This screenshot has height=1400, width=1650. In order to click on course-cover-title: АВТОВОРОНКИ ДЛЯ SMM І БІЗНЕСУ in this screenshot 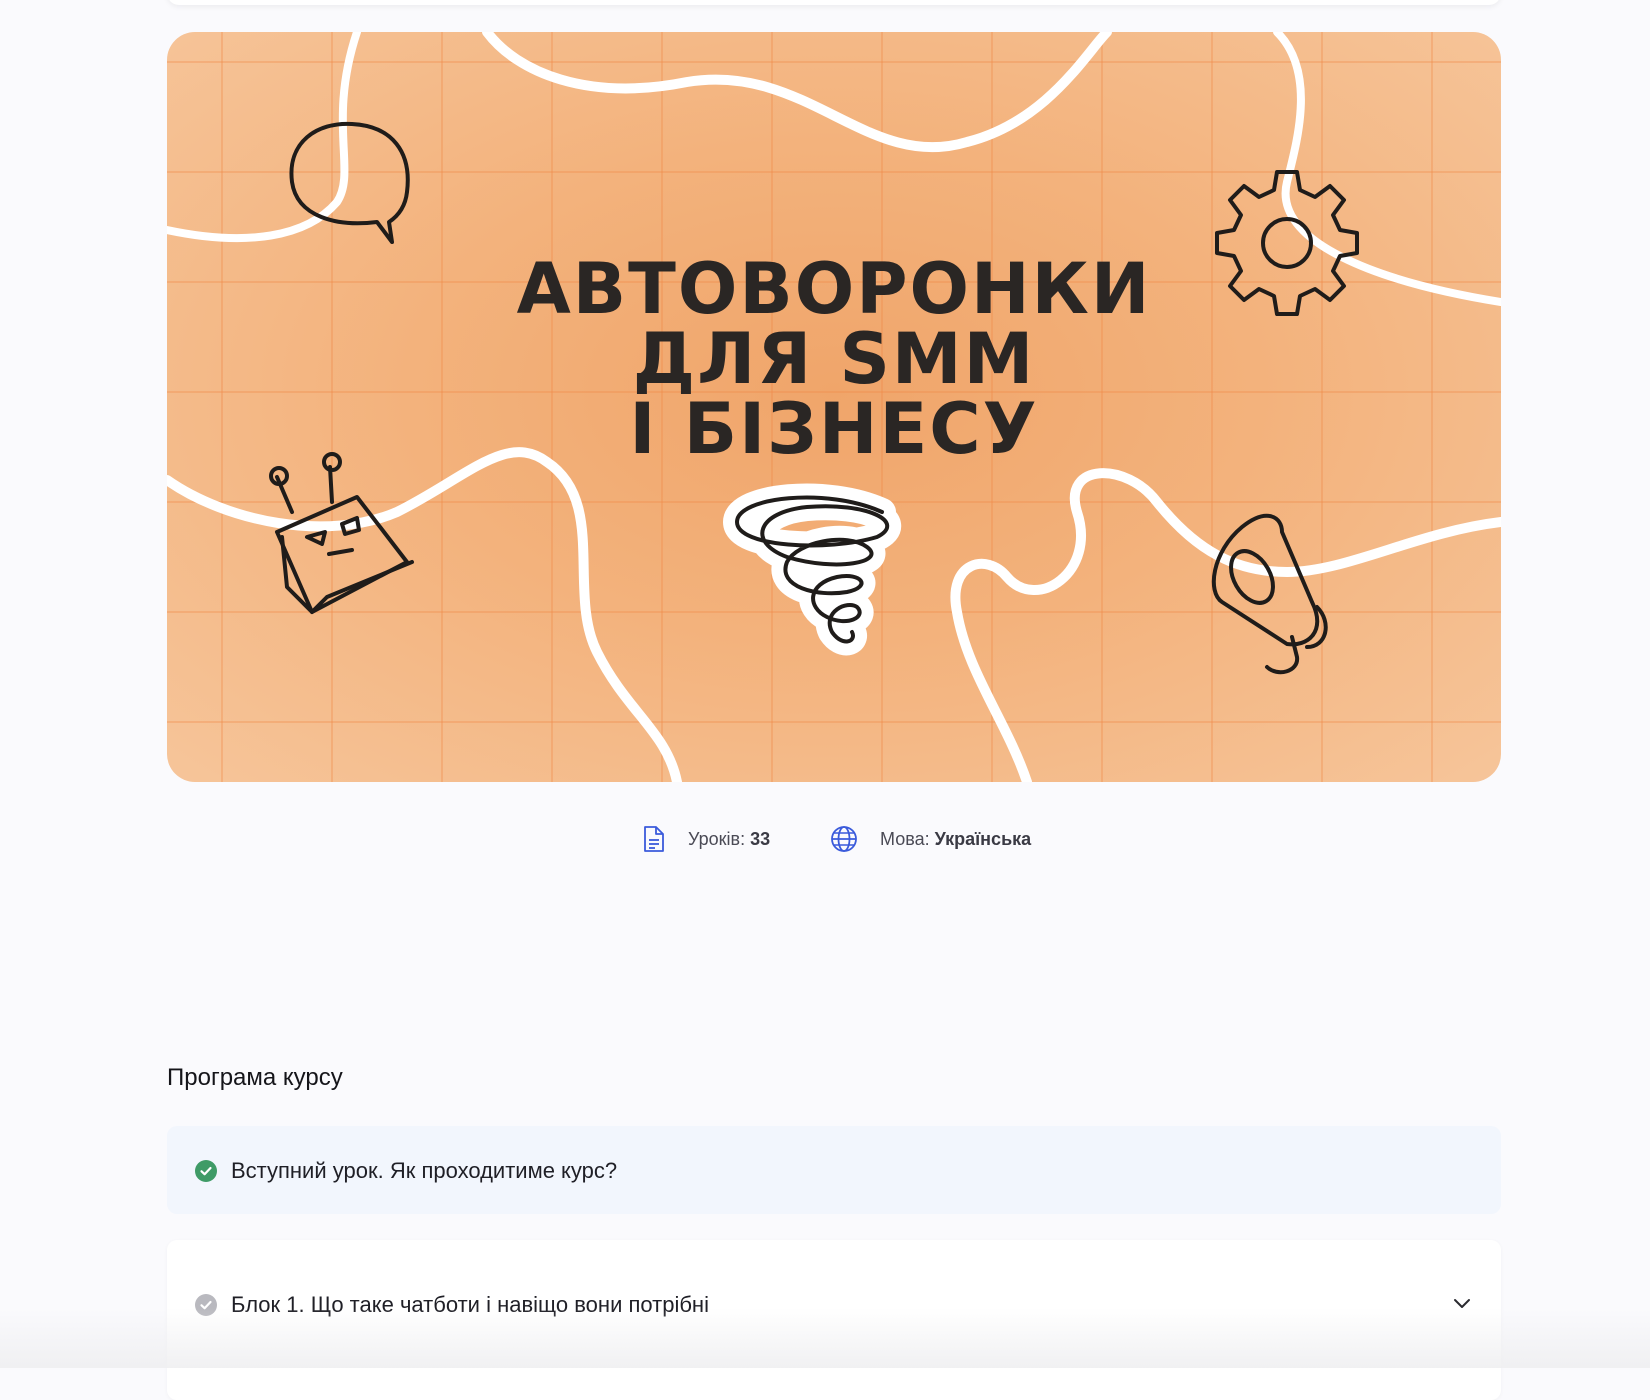, I will do `click(834, 359)`.